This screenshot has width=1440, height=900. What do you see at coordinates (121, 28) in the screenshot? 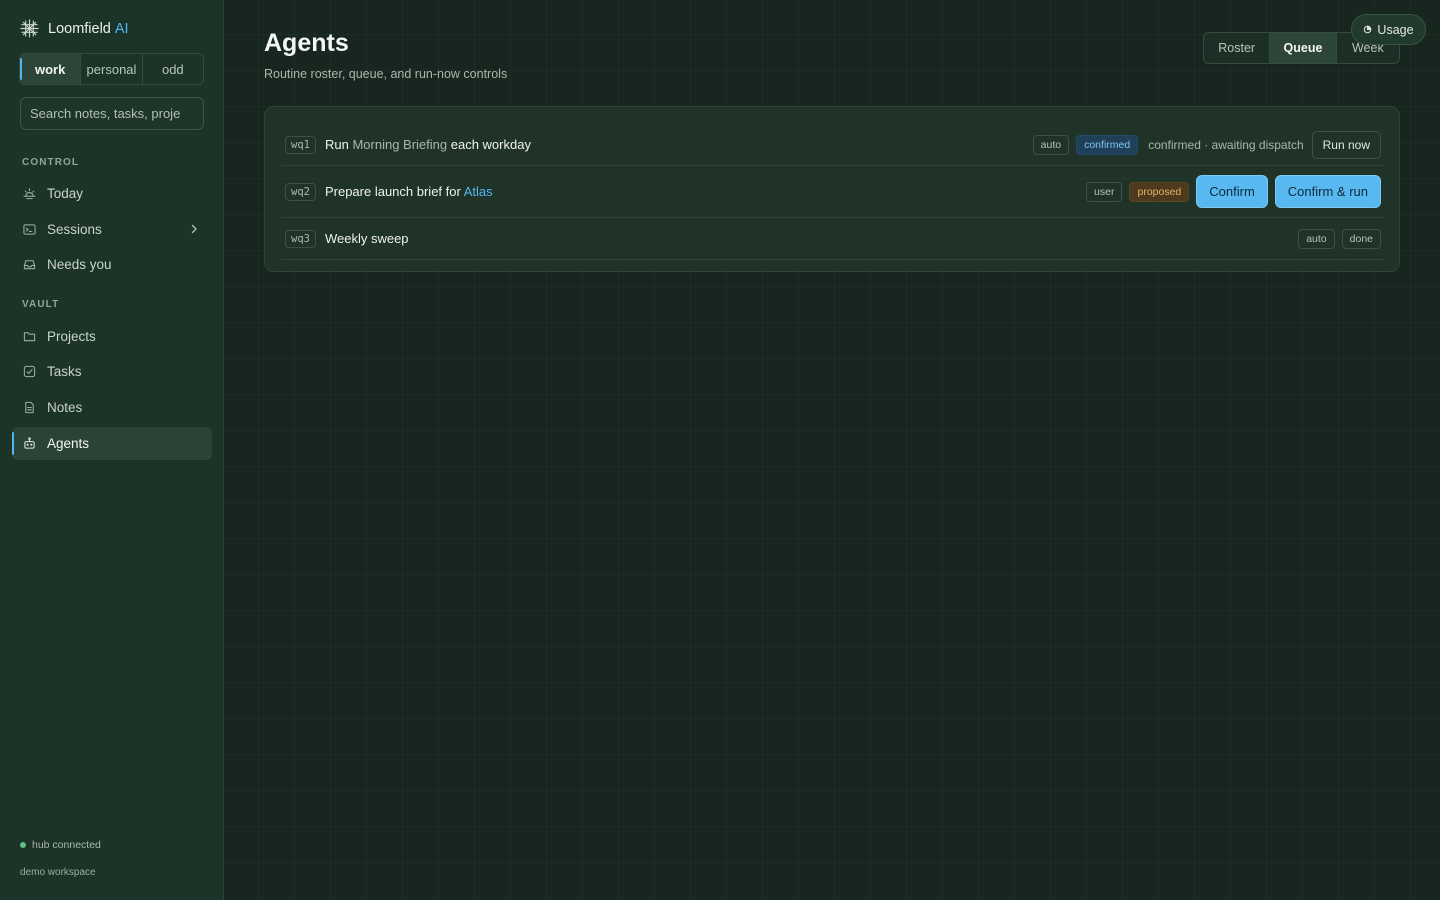
I see `brand-suffix: AI` at bounding box center [121, 28].